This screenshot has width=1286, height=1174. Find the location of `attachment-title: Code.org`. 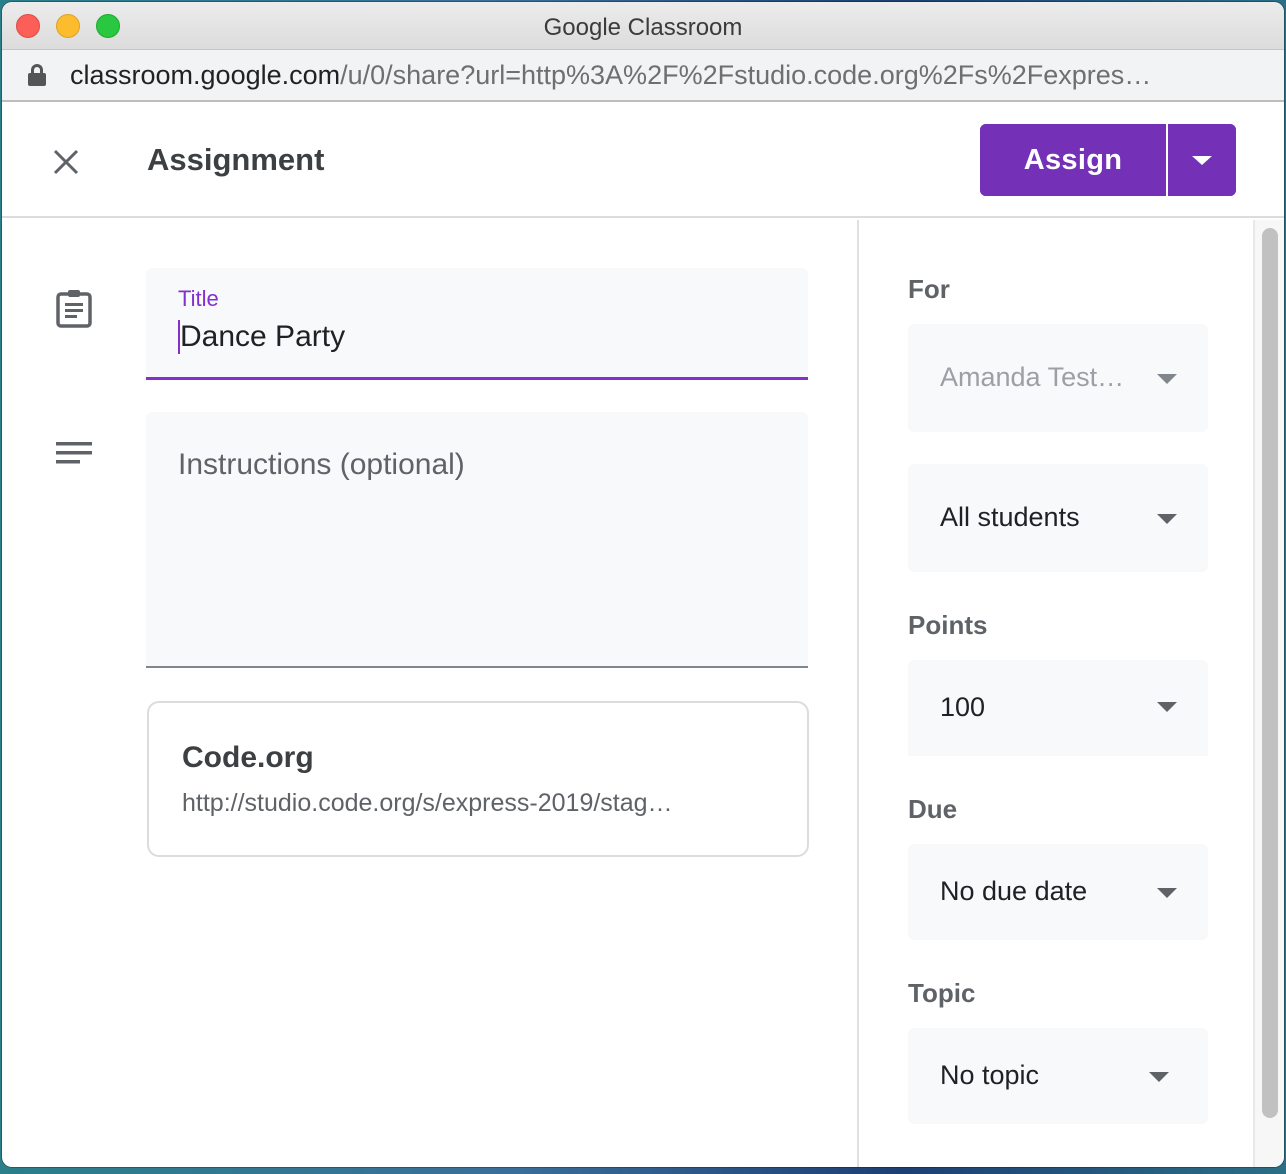

attachment-title: Code.org is located at coordinates (248, 757).